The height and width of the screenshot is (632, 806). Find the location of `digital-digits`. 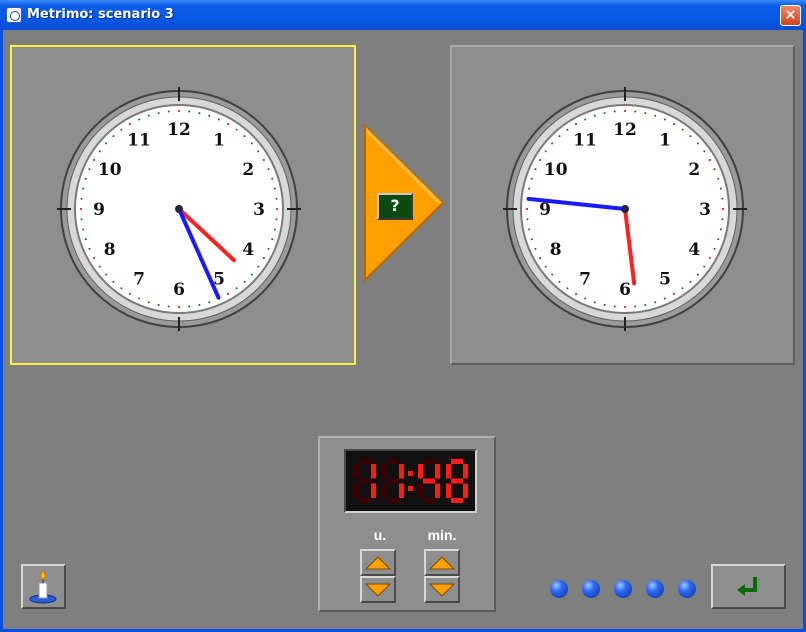

digital-digits is located at coordinates (411, 481).